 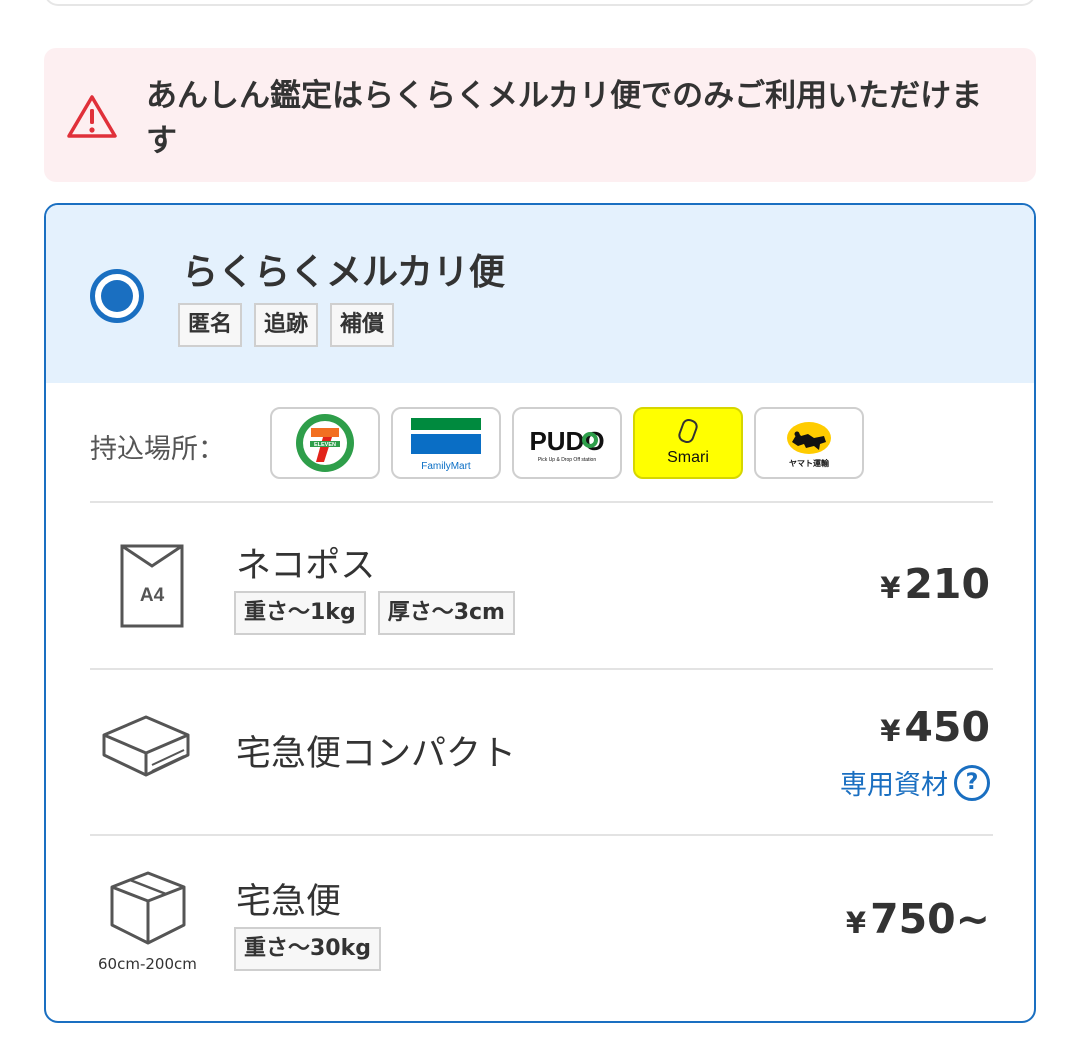 I want to click on weight-tag: 重さ〜30kg, so click(x=307, y=949).